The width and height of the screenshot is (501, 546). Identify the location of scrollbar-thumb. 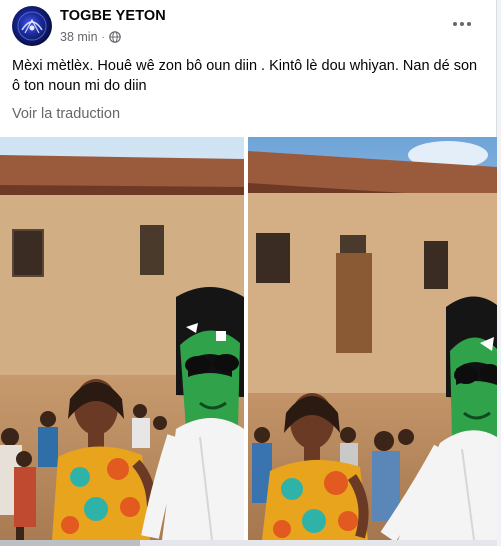
(70, 543).